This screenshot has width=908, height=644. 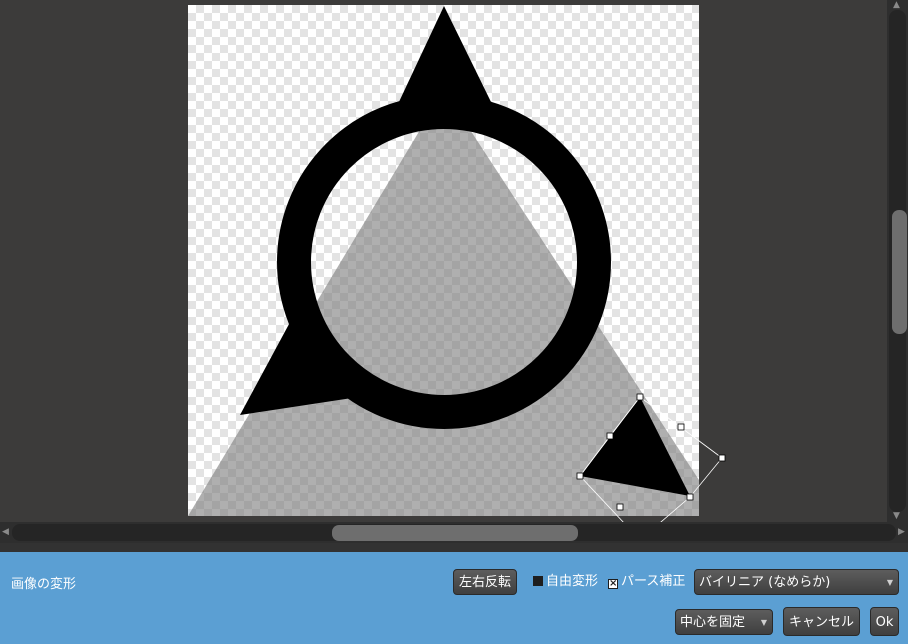 What do you see at coordinates (896, 5) in the screenshot?
I see `scroll-up-icon: ▲` at bounding box center [896, 5].